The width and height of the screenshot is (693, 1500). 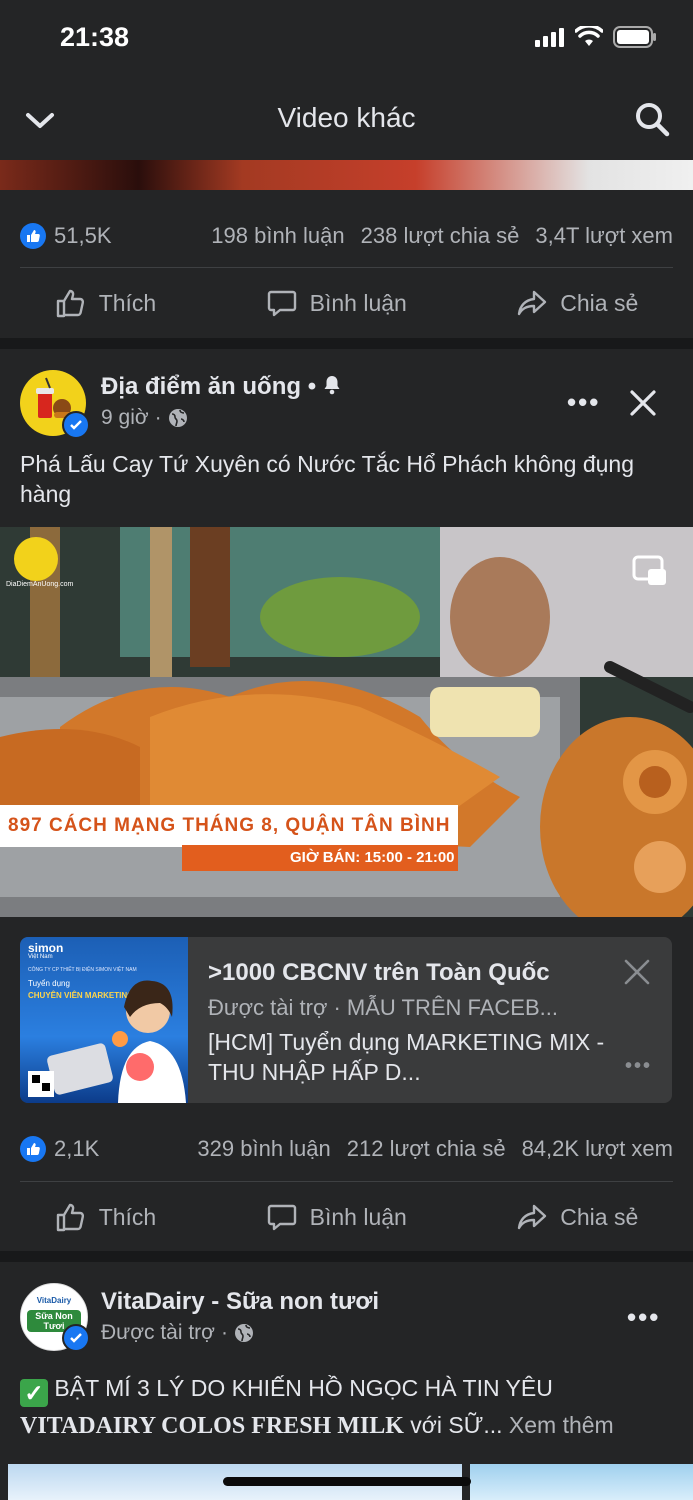 What do you see at coordinates (95, 37) in the screenshot?
I see `status-time: 21:38` at bounding box center [95, 37].